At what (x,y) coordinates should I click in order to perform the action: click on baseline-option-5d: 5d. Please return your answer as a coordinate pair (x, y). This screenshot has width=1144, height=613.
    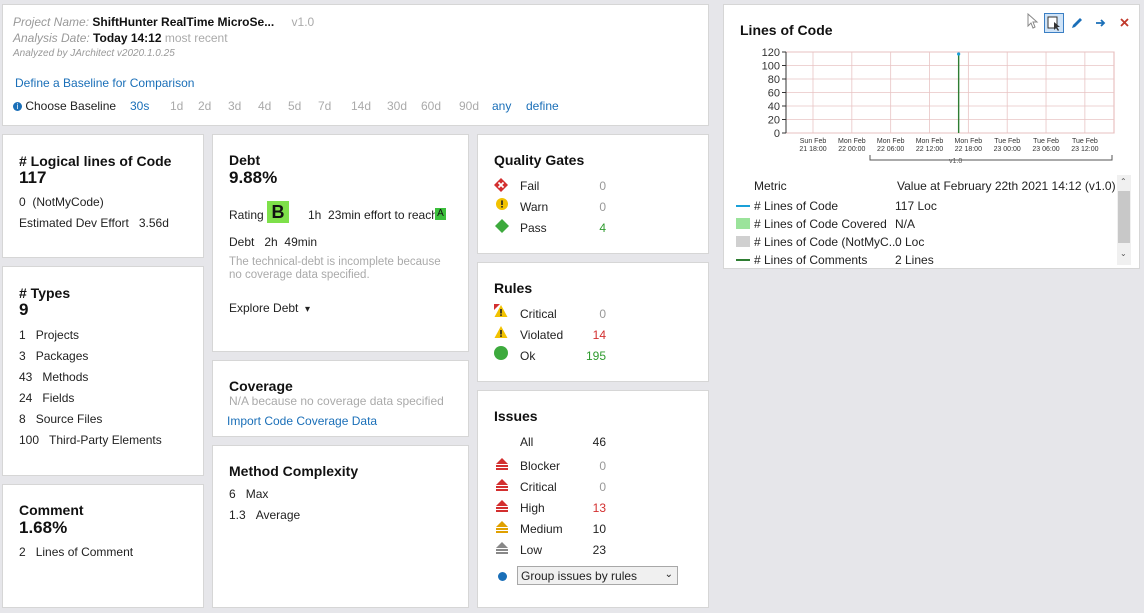
    Looking at the image, I should click on (294, 106).